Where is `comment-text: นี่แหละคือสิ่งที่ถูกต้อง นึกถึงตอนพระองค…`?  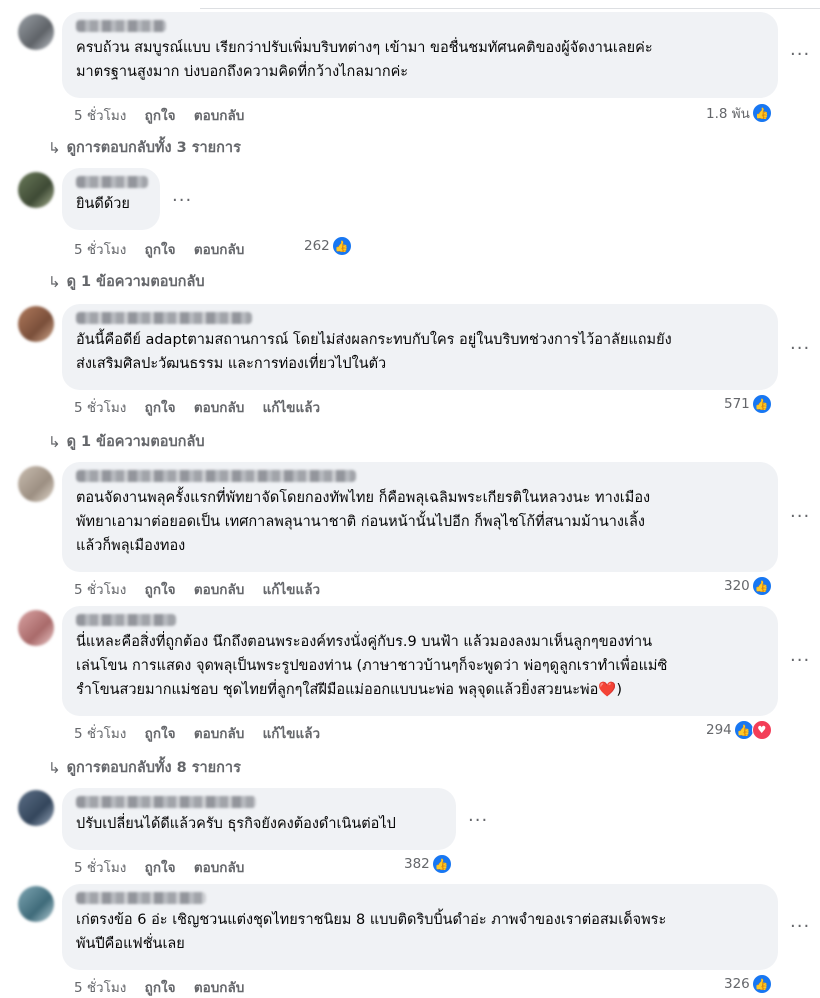
comment-text: นี่แหละคือสิ่งที่ถูกต้อง นึกถึงตอนพระองค… is located at coordinates (420, 666).